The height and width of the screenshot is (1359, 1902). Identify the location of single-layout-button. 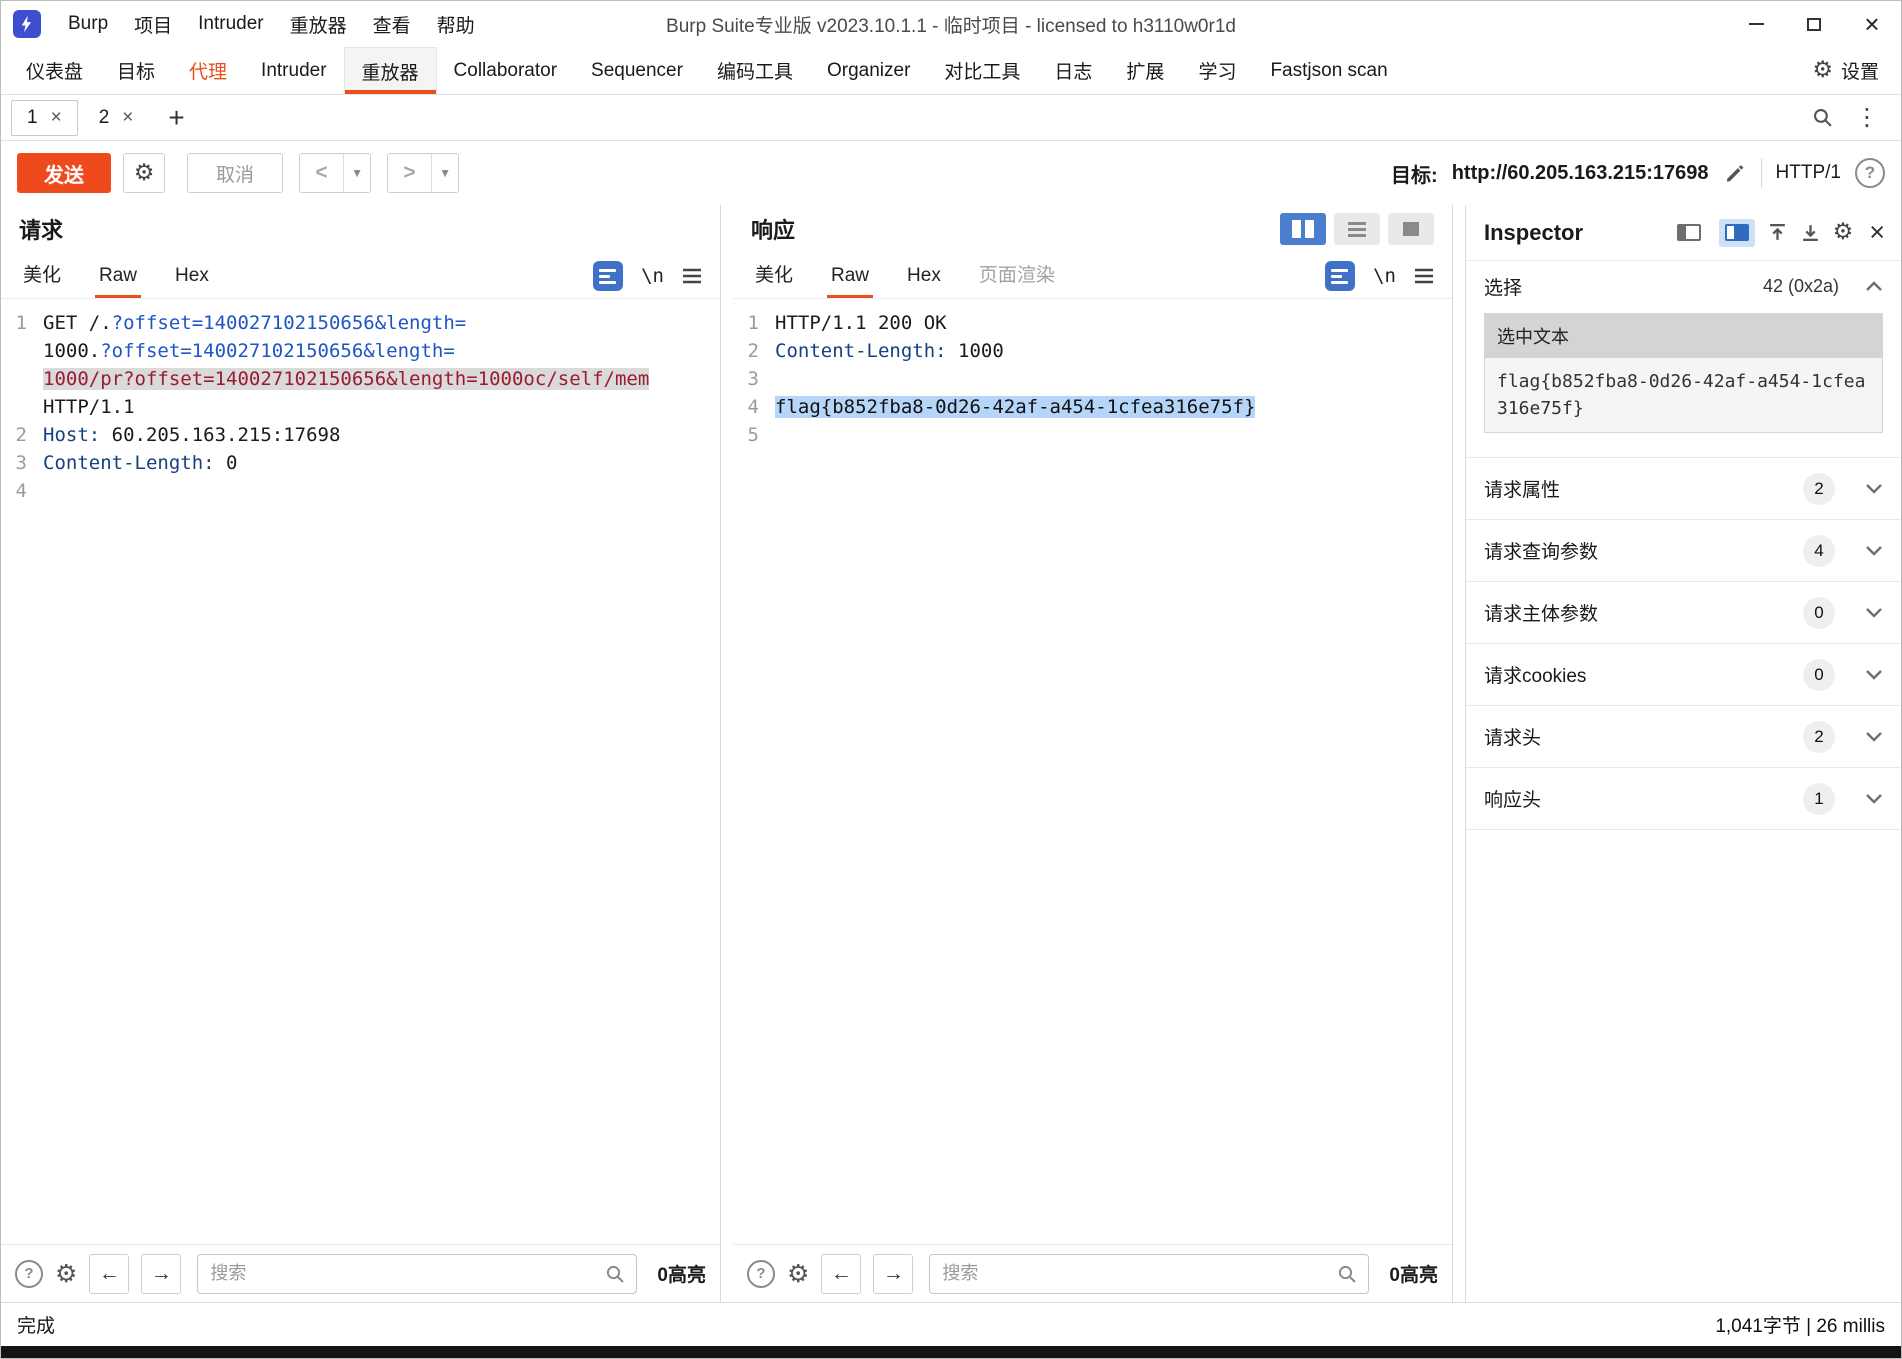
(1411, 229).